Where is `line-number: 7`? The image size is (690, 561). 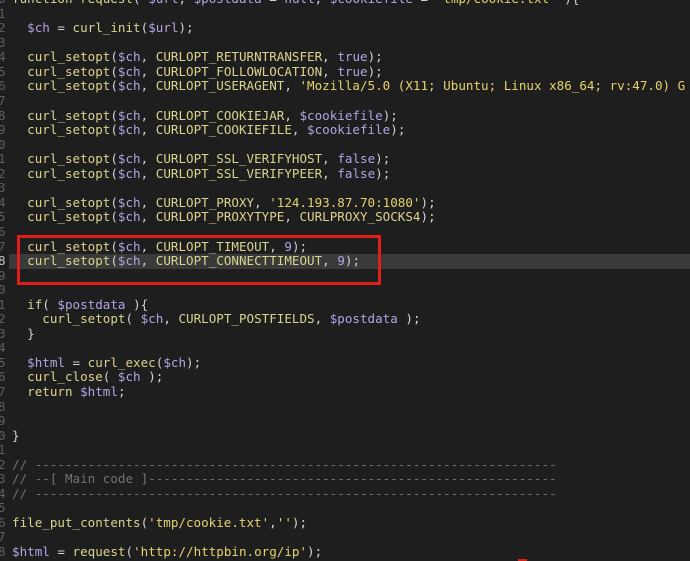 line-number: 7 is located at coordinates (3, 101).